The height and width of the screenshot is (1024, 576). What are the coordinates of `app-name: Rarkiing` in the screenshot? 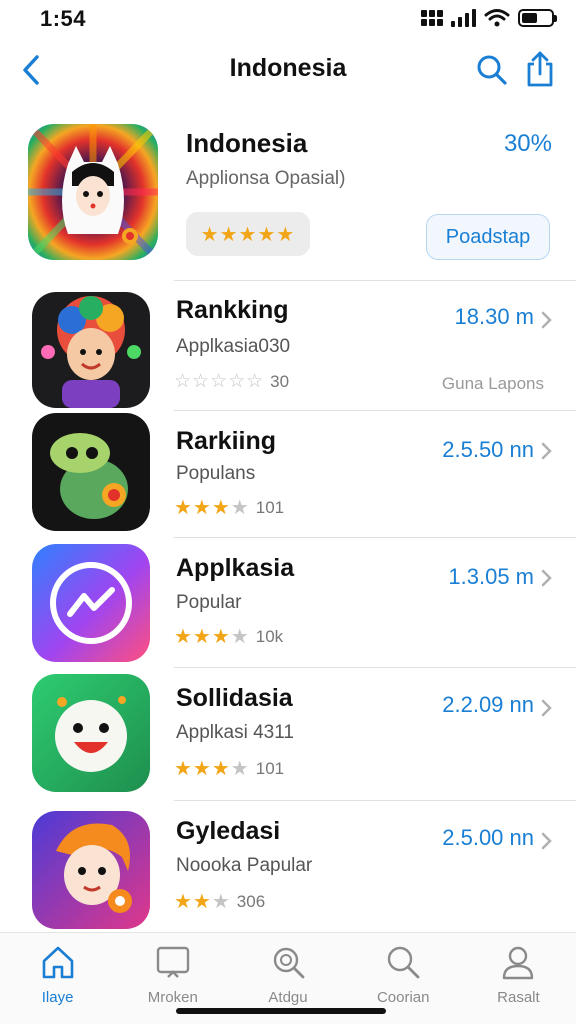 It's located at (226, 441).